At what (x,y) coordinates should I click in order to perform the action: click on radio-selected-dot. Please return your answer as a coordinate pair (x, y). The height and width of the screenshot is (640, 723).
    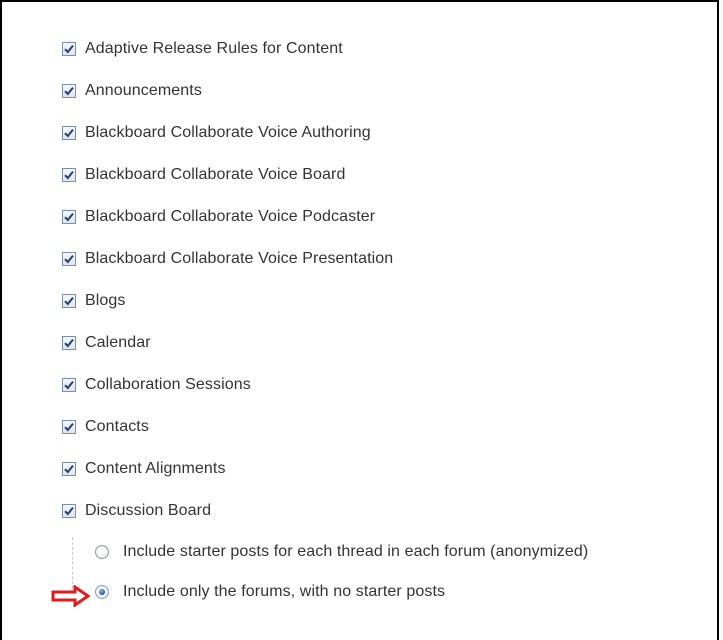
    Looking at the image, I should click on (102, 592).